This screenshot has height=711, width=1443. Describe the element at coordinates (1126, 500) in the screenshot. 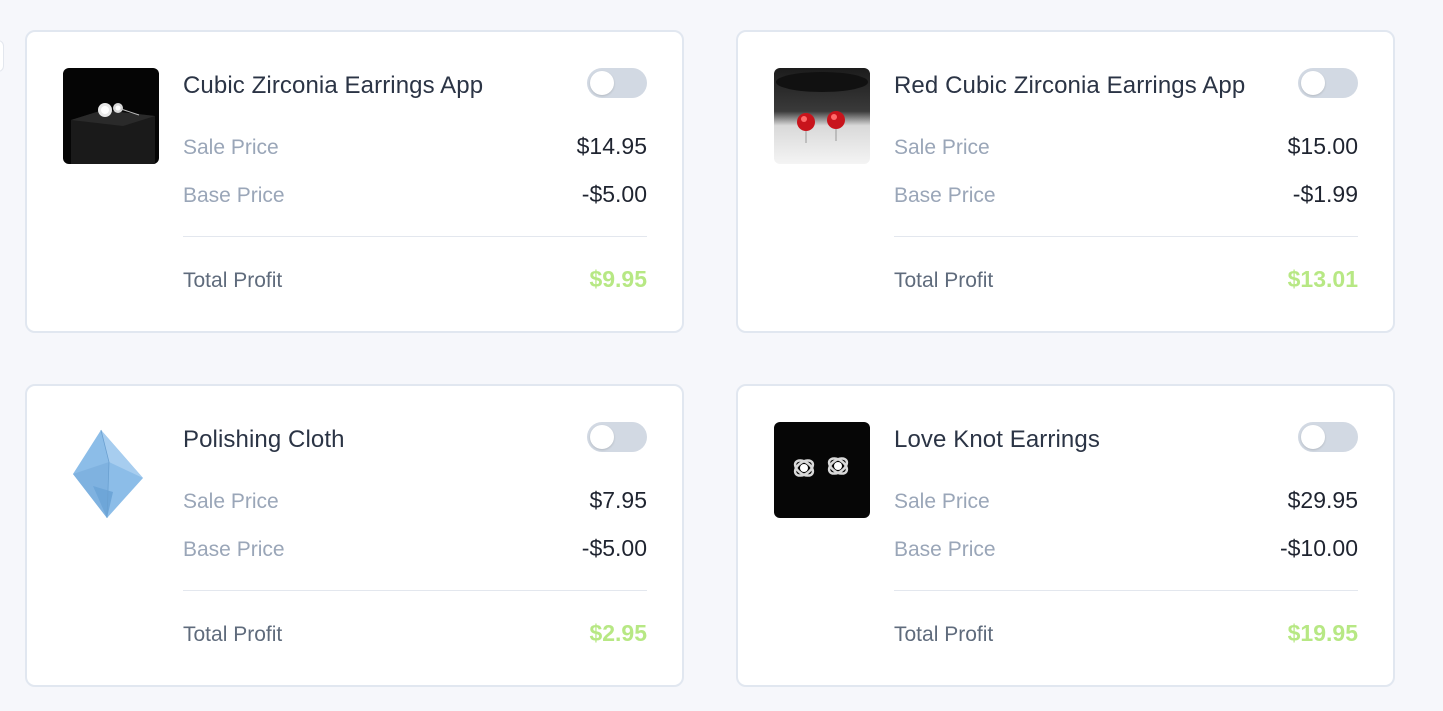

I see `sale-price-row: Sale Price $29.95` at that location.